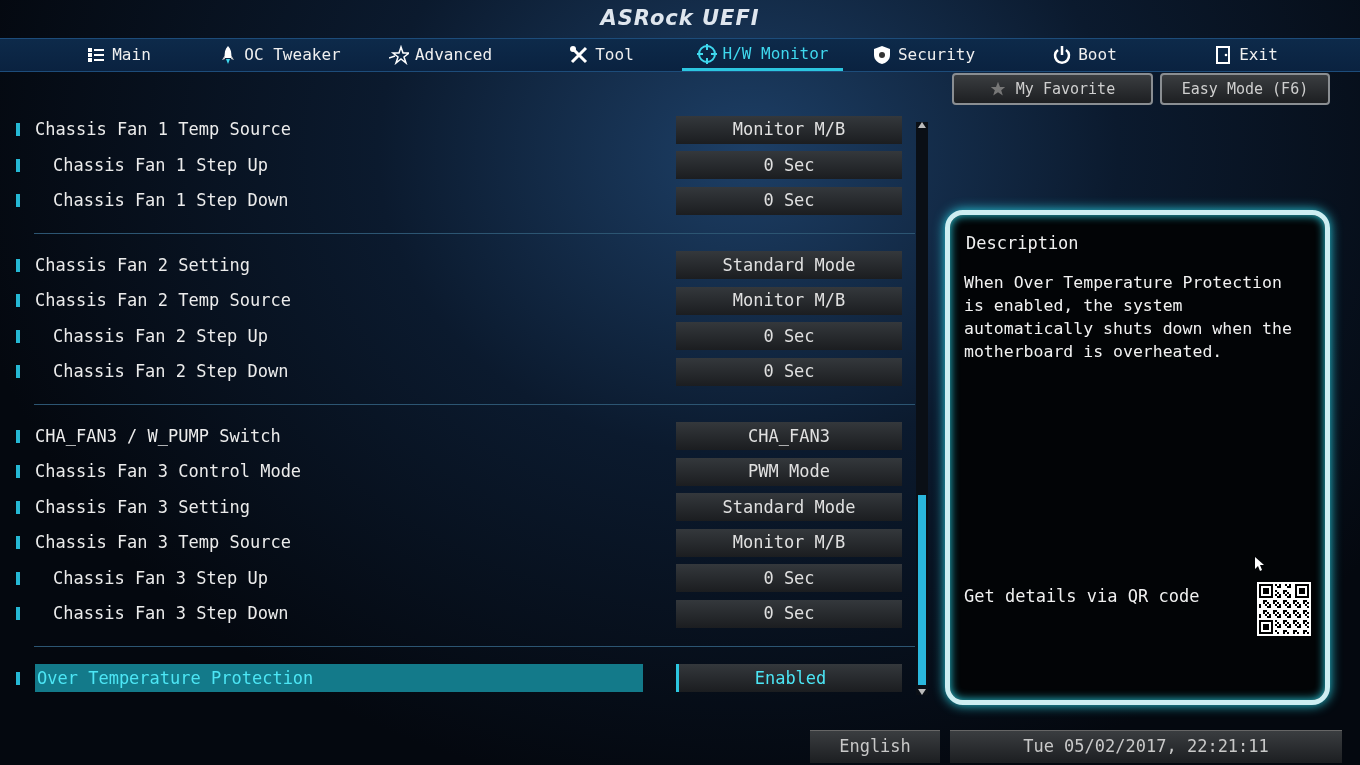 This screenshot has width=1360, height=765. What do you see at coordinates (339, 613) in the screenshot?
I see `setting-label: Chassis Fan 3 Step Down` at bounding box center [339, 613].